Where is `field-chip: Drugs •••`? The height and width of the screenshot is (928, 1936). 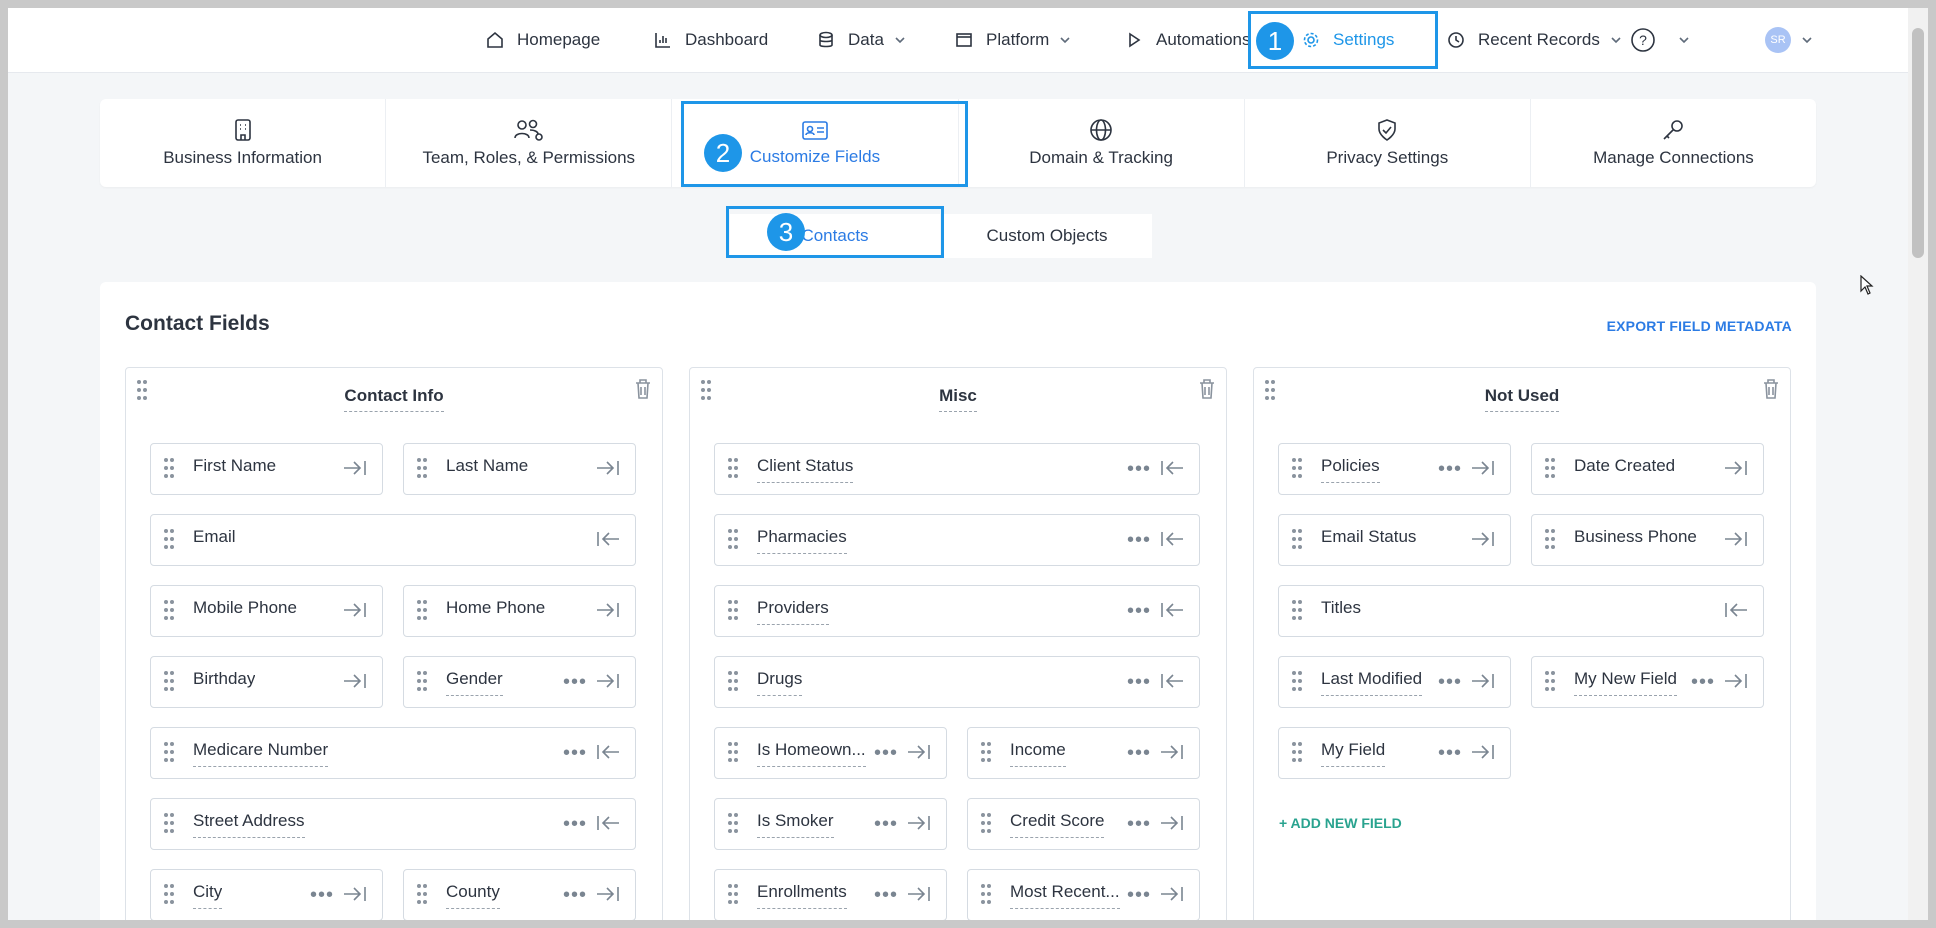 field-chip: Drugs ••• is located at coordinates (957, 682).